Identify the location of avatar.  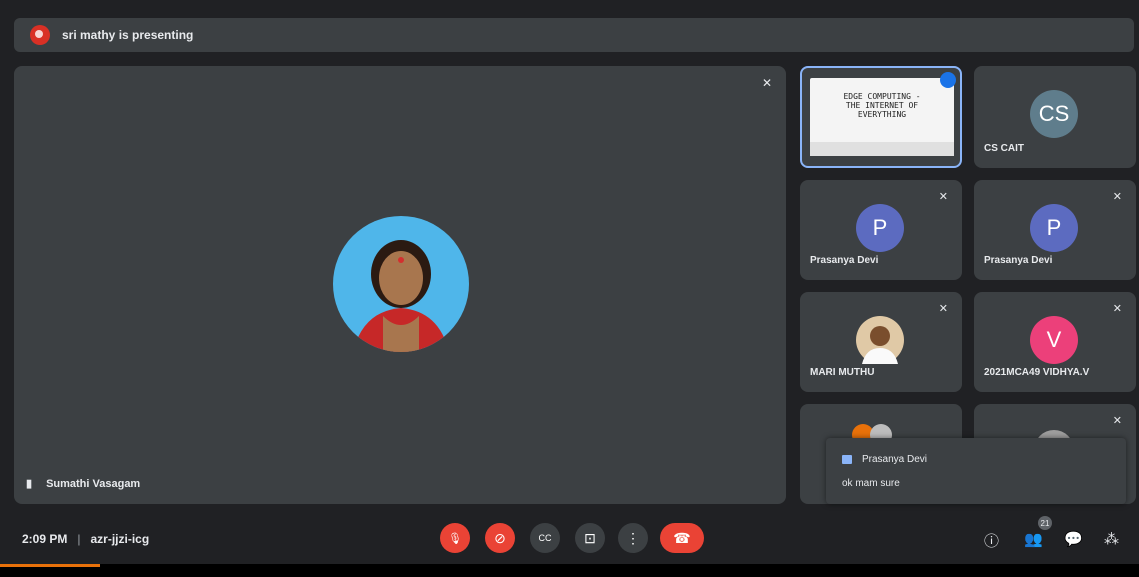
(880, 340).